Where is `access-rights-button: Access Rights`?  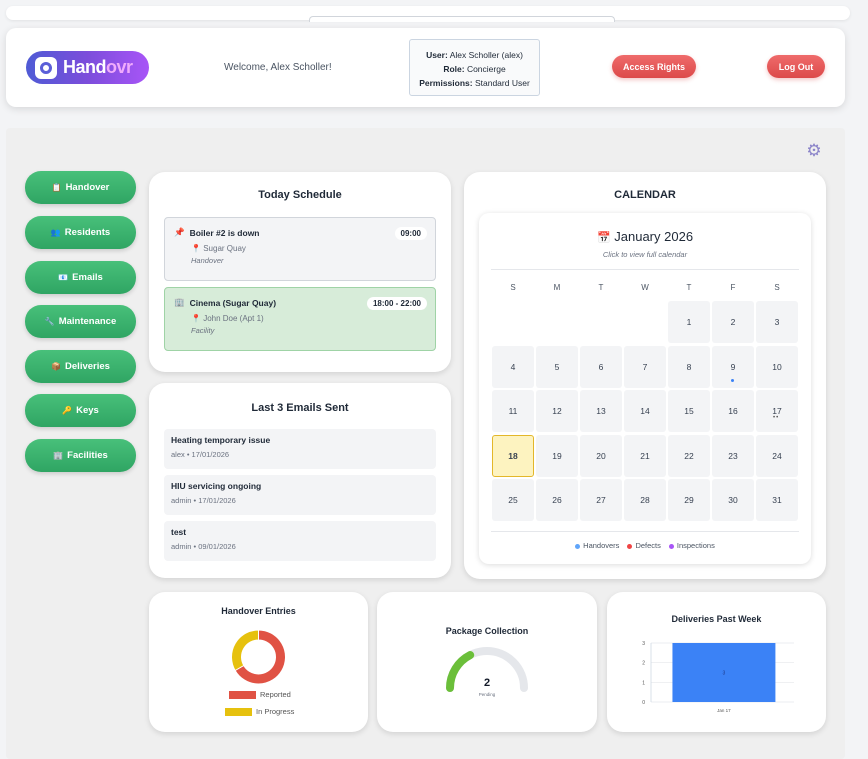 access-rights-button: Access Rights is located at coordinates (654, 66).